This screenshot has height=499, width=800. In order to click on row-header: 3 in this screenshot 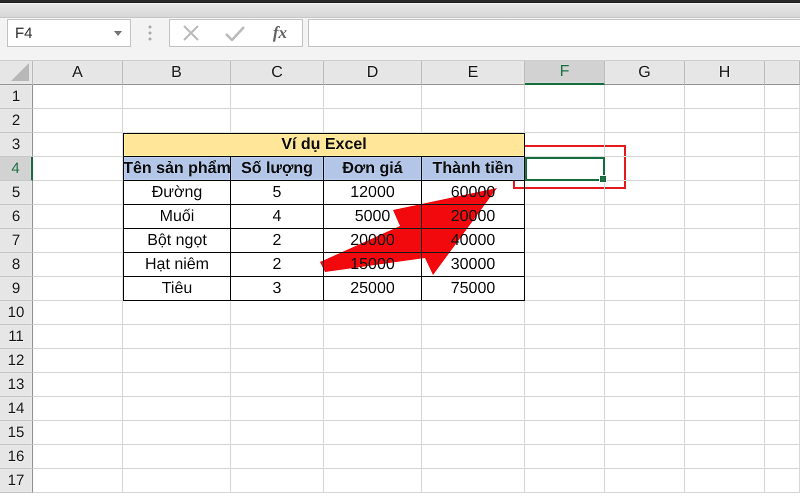, I will do `click(16, 145)`.